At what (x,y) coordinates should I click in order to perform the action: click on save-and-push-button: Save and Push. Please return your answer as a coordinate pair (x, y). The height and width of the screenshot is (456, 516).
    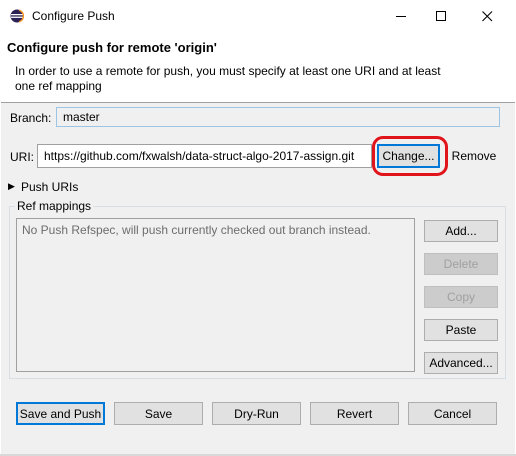
    Looking at the image, I should click on (60, 413).